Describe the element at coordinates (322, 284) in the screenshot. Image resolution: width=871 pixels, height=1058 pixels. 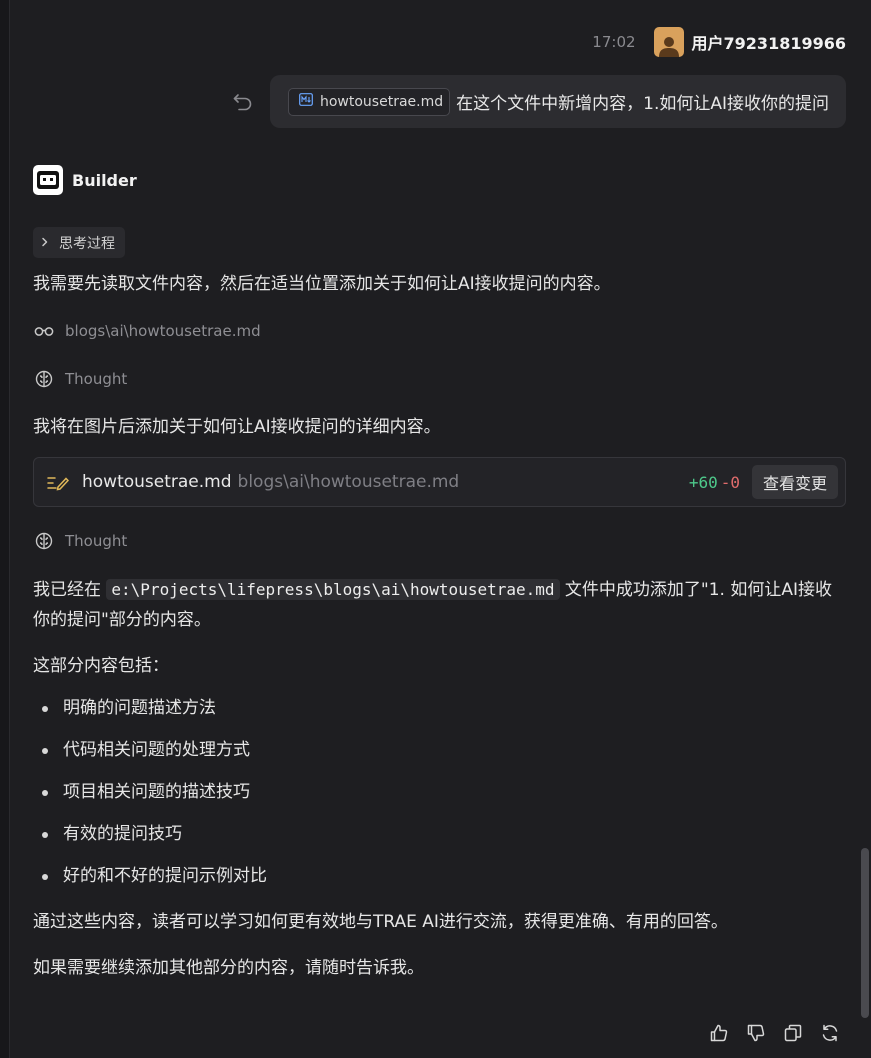
I see `intro-text: 我需要先读取文件内容，然后在适当位置添加关于如何让AI接收提问的内容。` at that location.